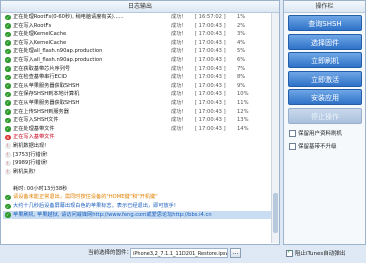 Image resolution: width=366 pixels, height=263 pixels. What do you see at coordinates (42, 68) in the screenshot?
I see `log-message: 正在获取基带芯片序列号` at bounding box center [42, 68].